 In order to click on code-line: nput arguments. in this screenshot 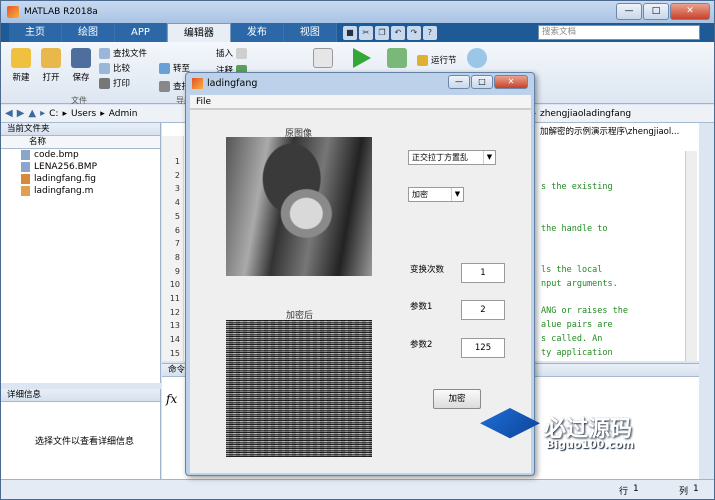, I will do `click(579, 284)`.